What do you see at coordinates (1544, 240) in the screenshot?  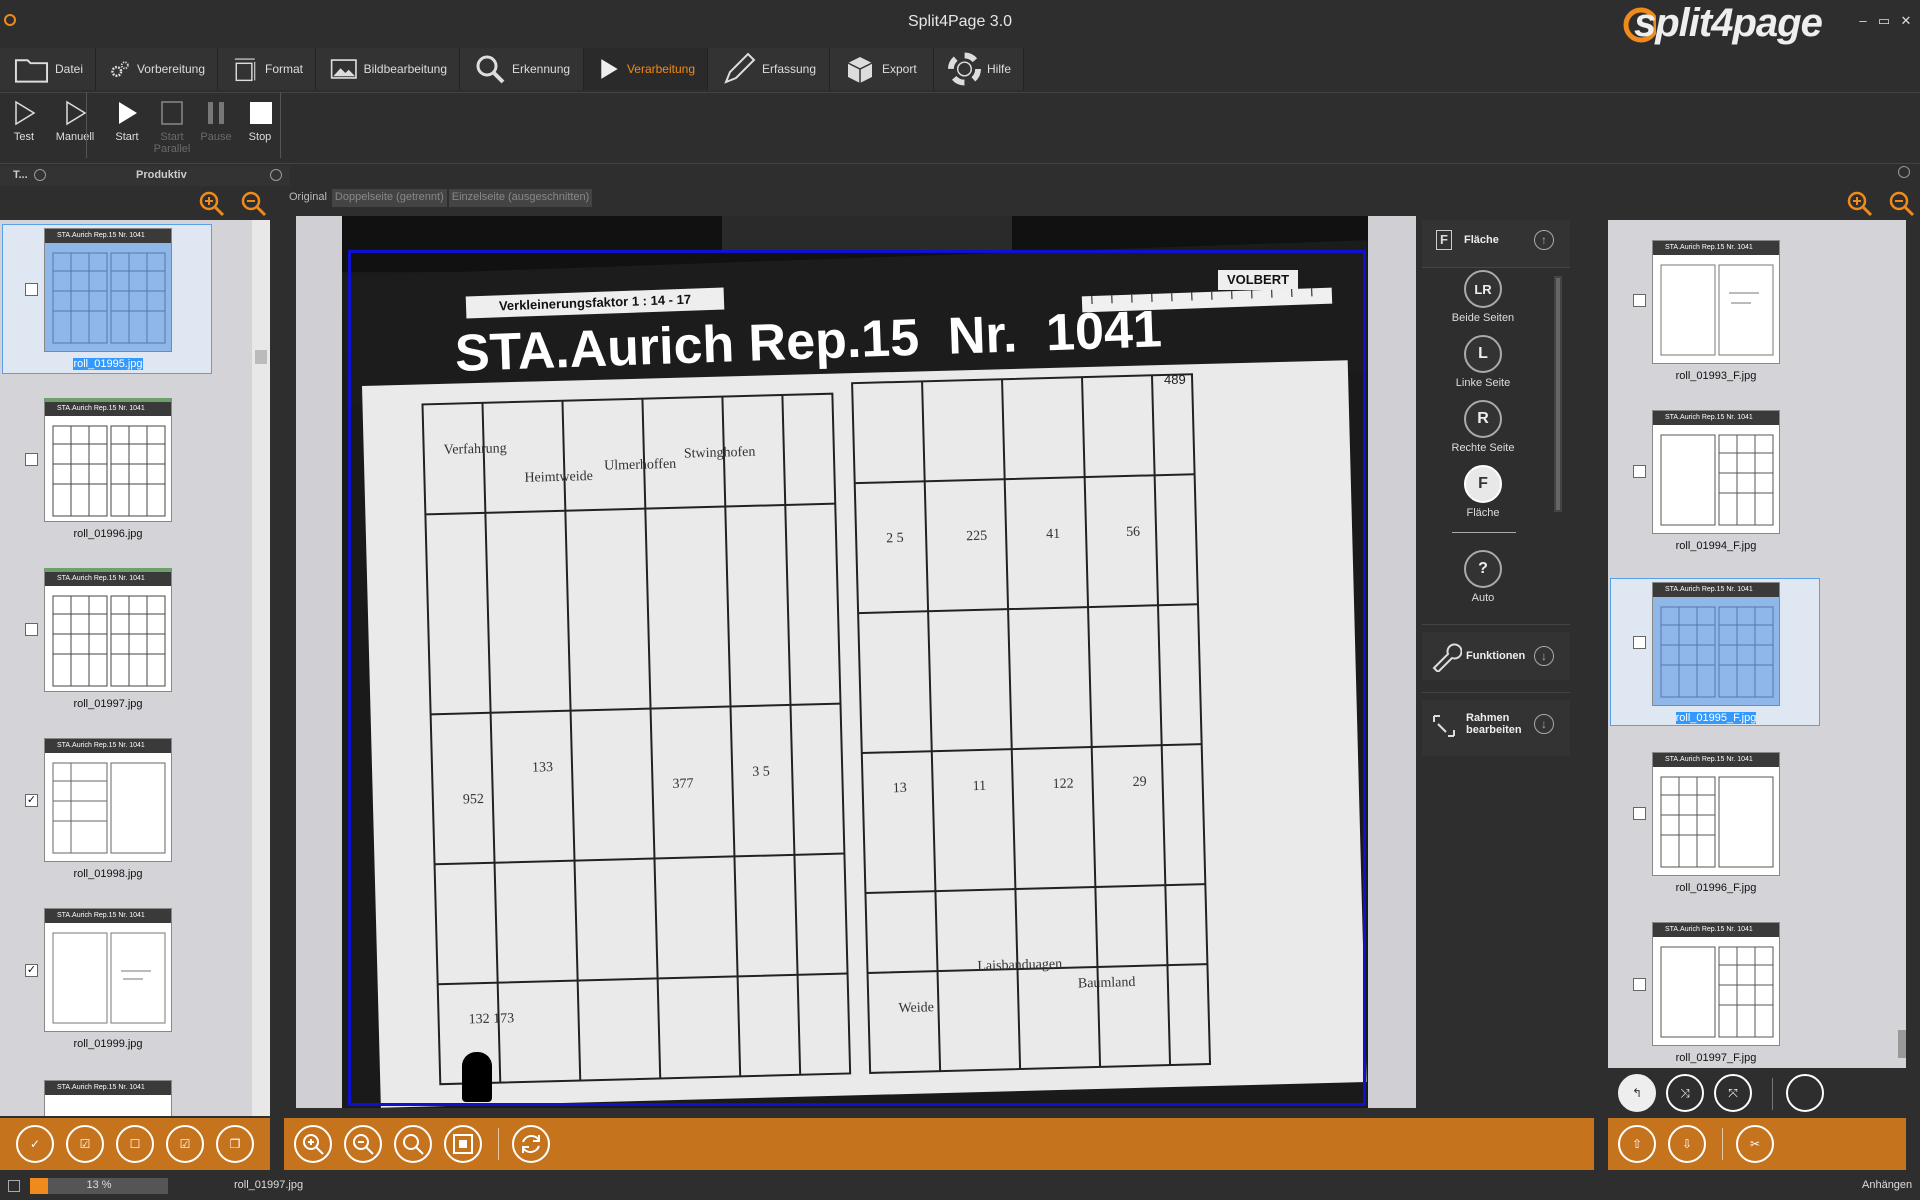 I see `collapse-up-icon: ↑` at bounding box center [1544, 240].